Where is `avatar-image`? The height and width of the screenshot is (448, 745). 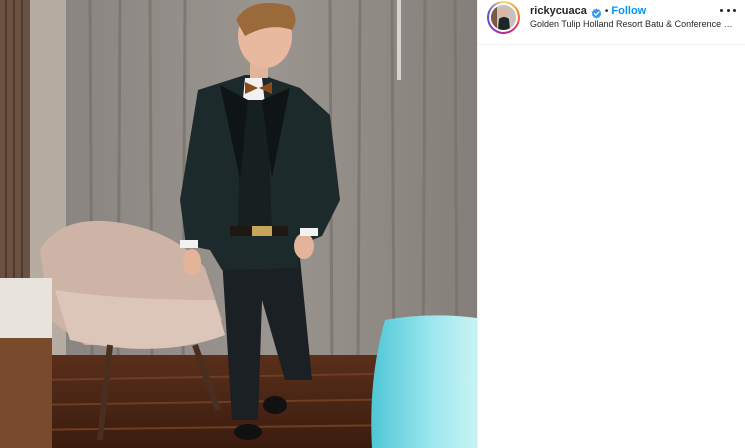 avatar-image is located at coordinates (503, 17).